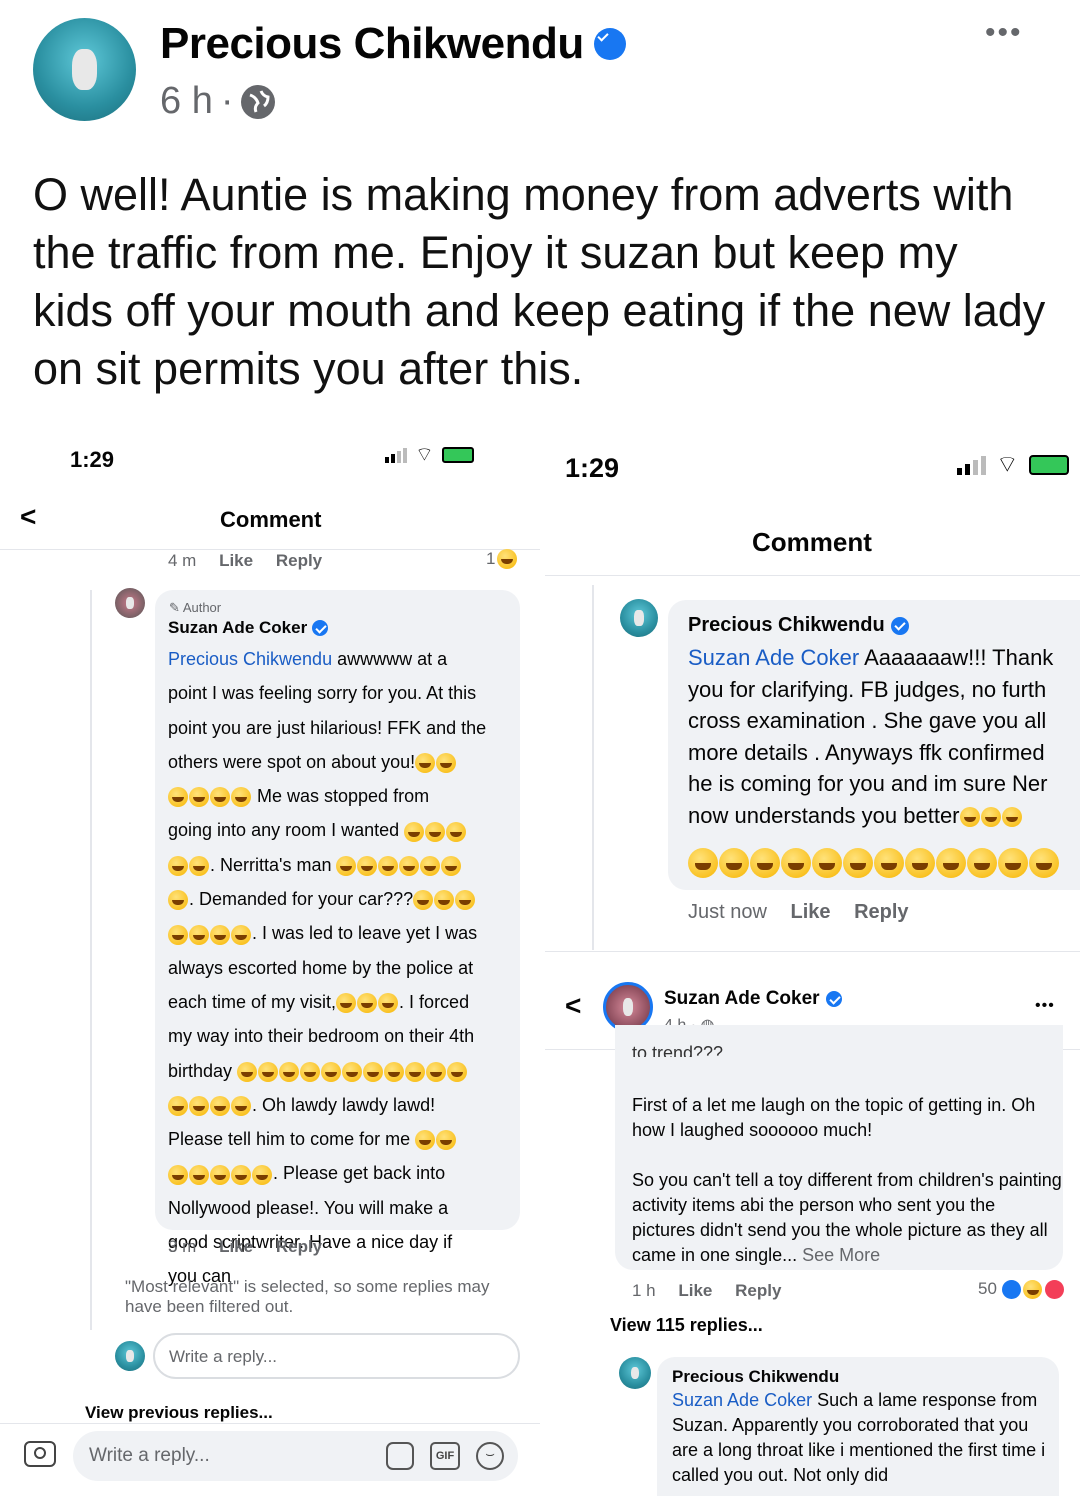 This screenshot has height=1496, width=1080. What do you see at coordinates (308, 1207) in the screenshot?
I see `left-comment-text: Nollywood please!. You will make a` at bounding box center [308, 1207].